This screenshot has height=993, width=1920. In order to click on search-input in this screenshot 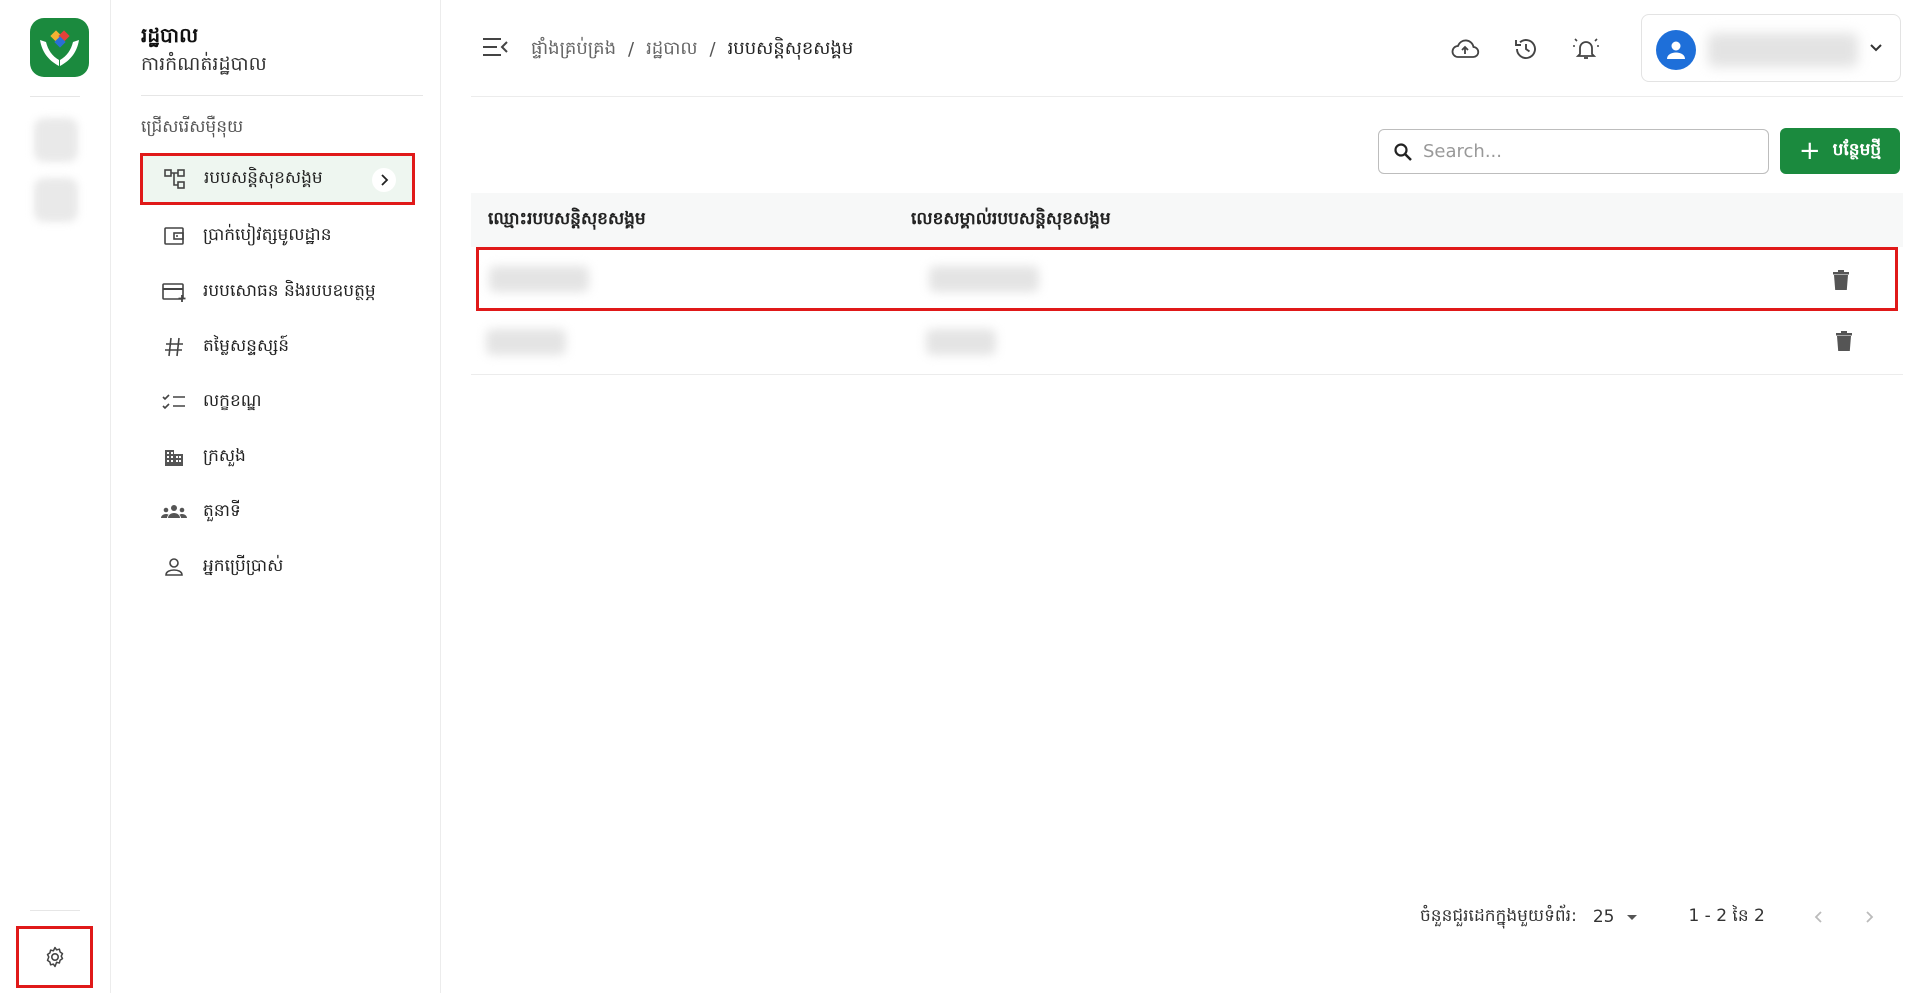, I will do `click(1583, 151)`.